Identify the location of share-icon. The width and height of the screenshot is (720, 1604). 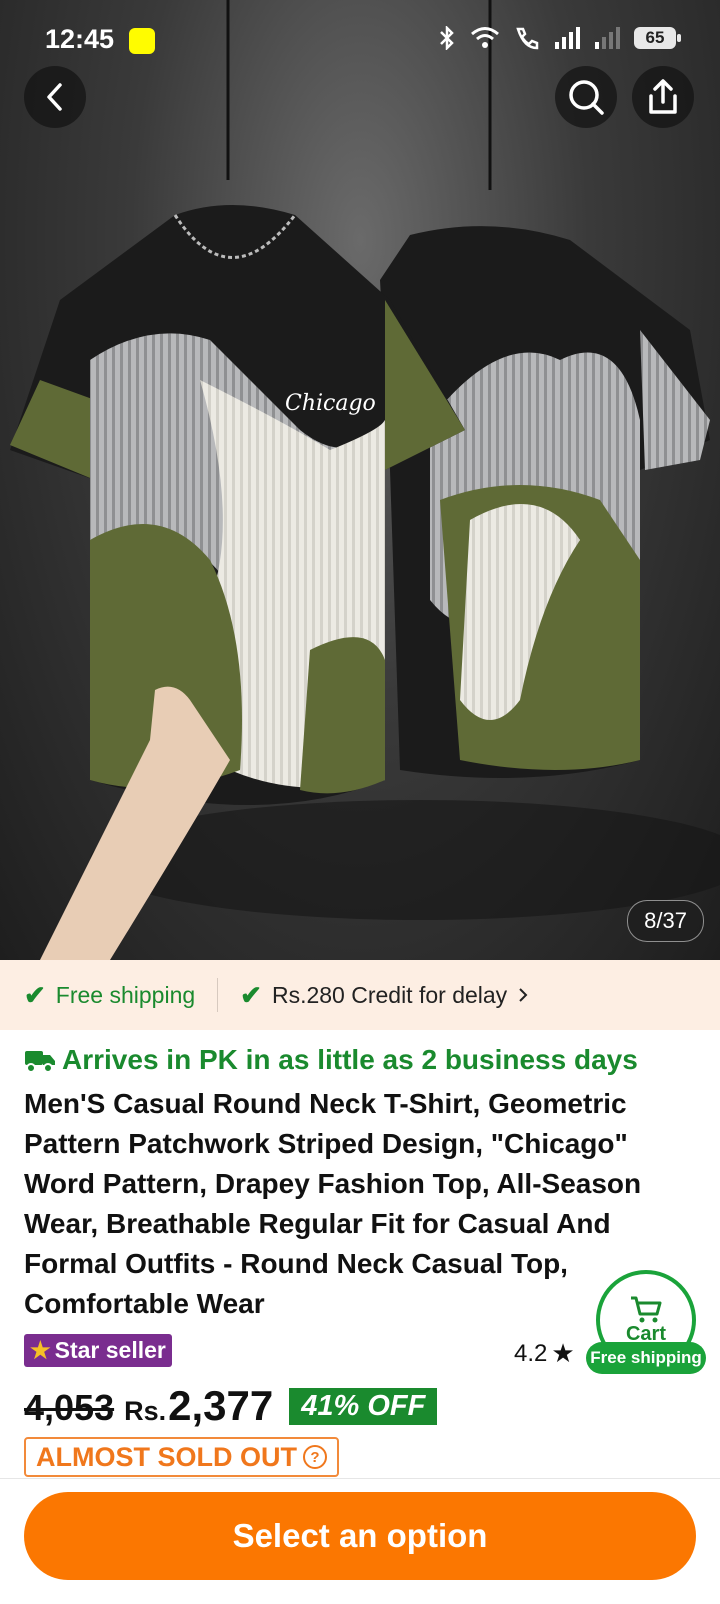
(663, 96).